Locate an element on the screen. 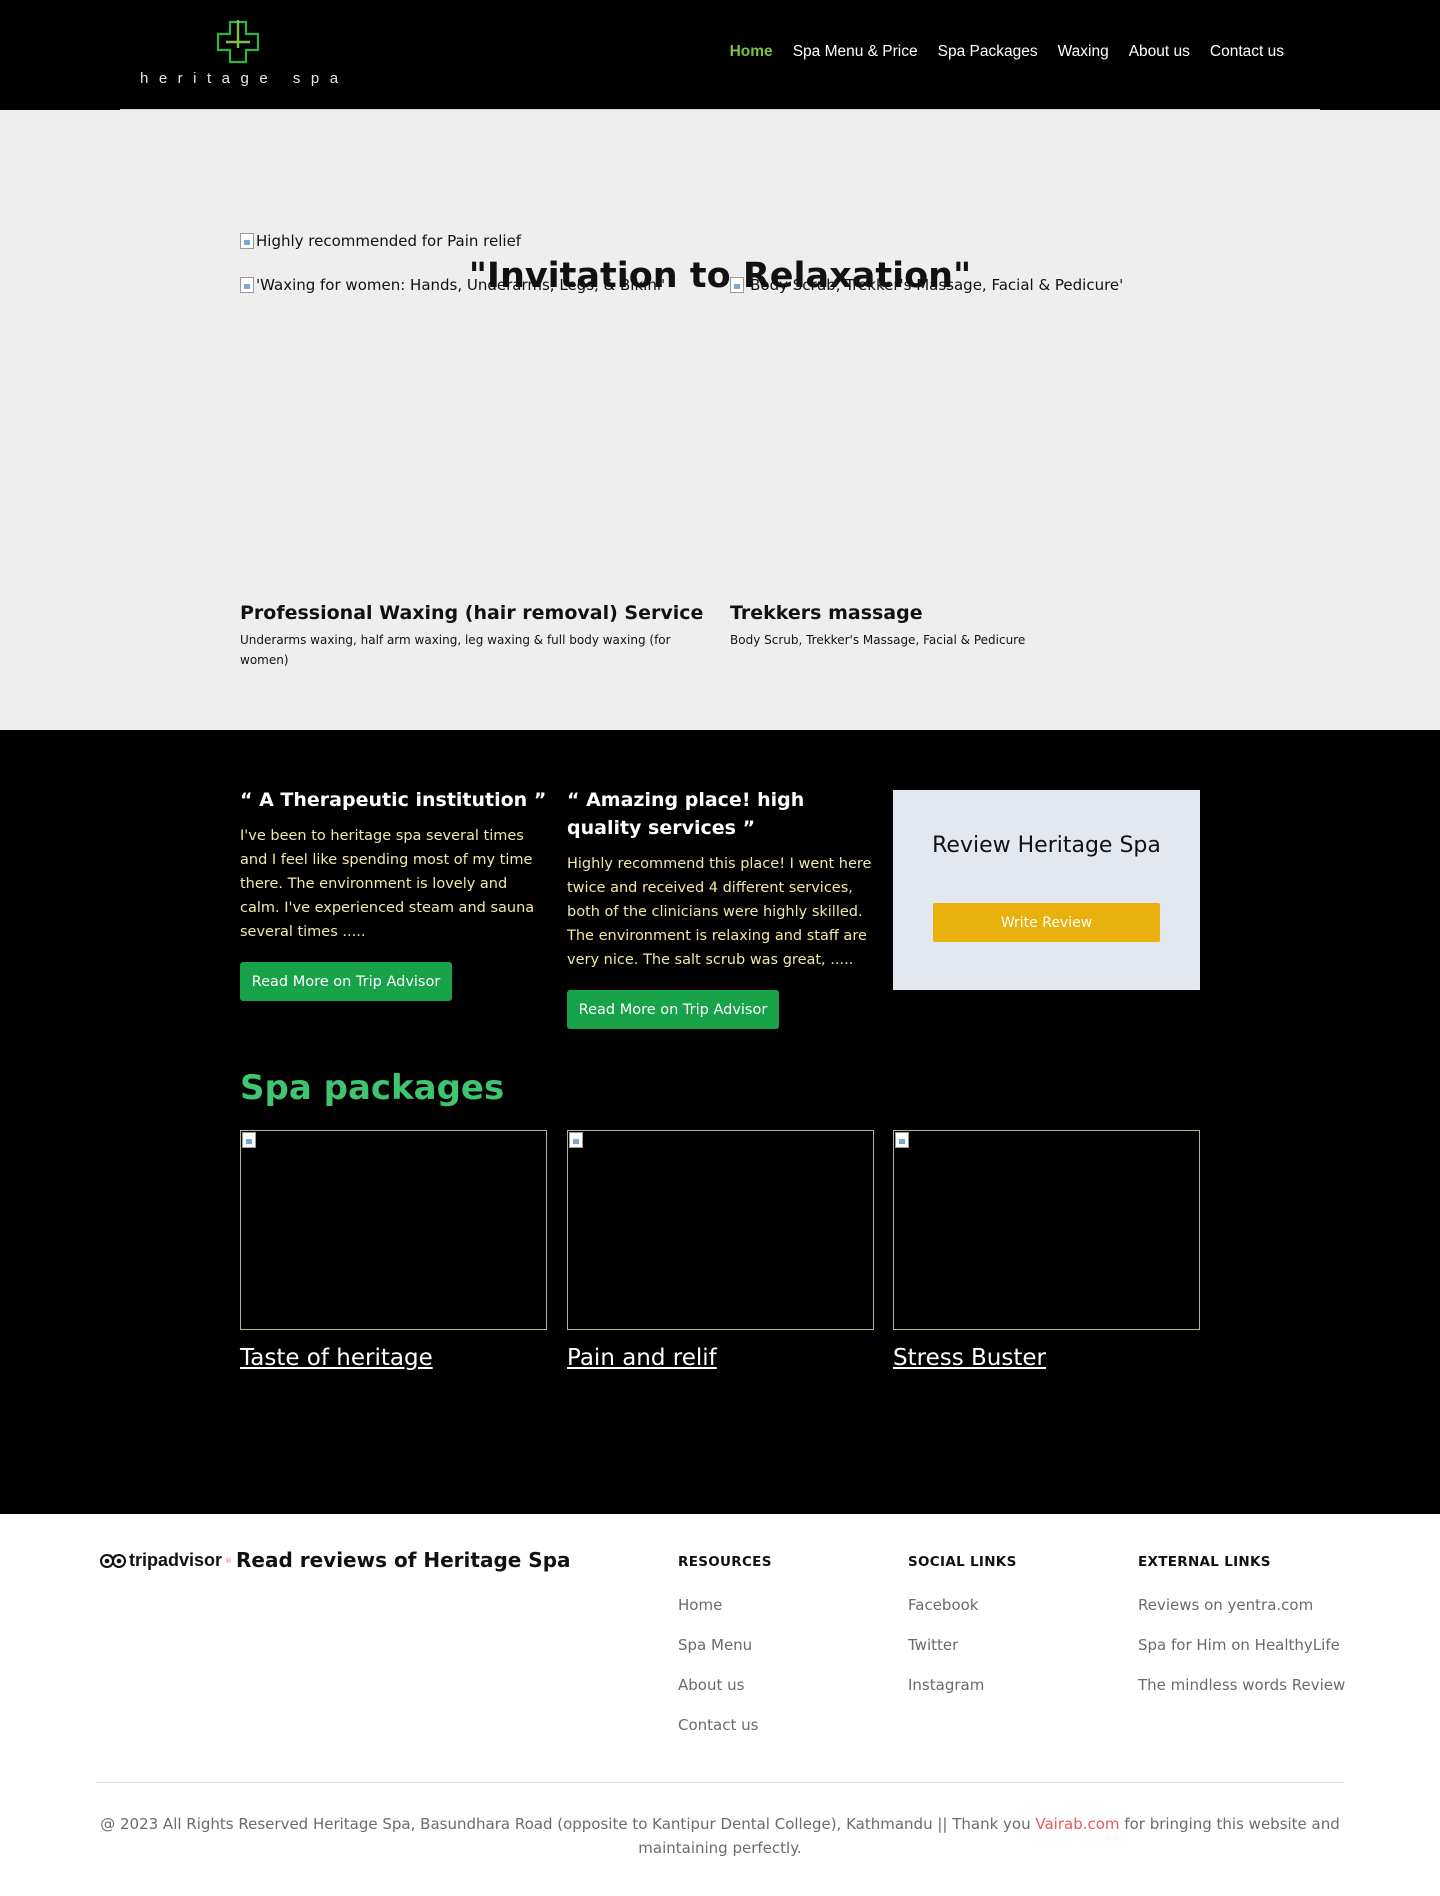  service-title-trekkers: Trekkers massage is located at coordinates (826, 613).